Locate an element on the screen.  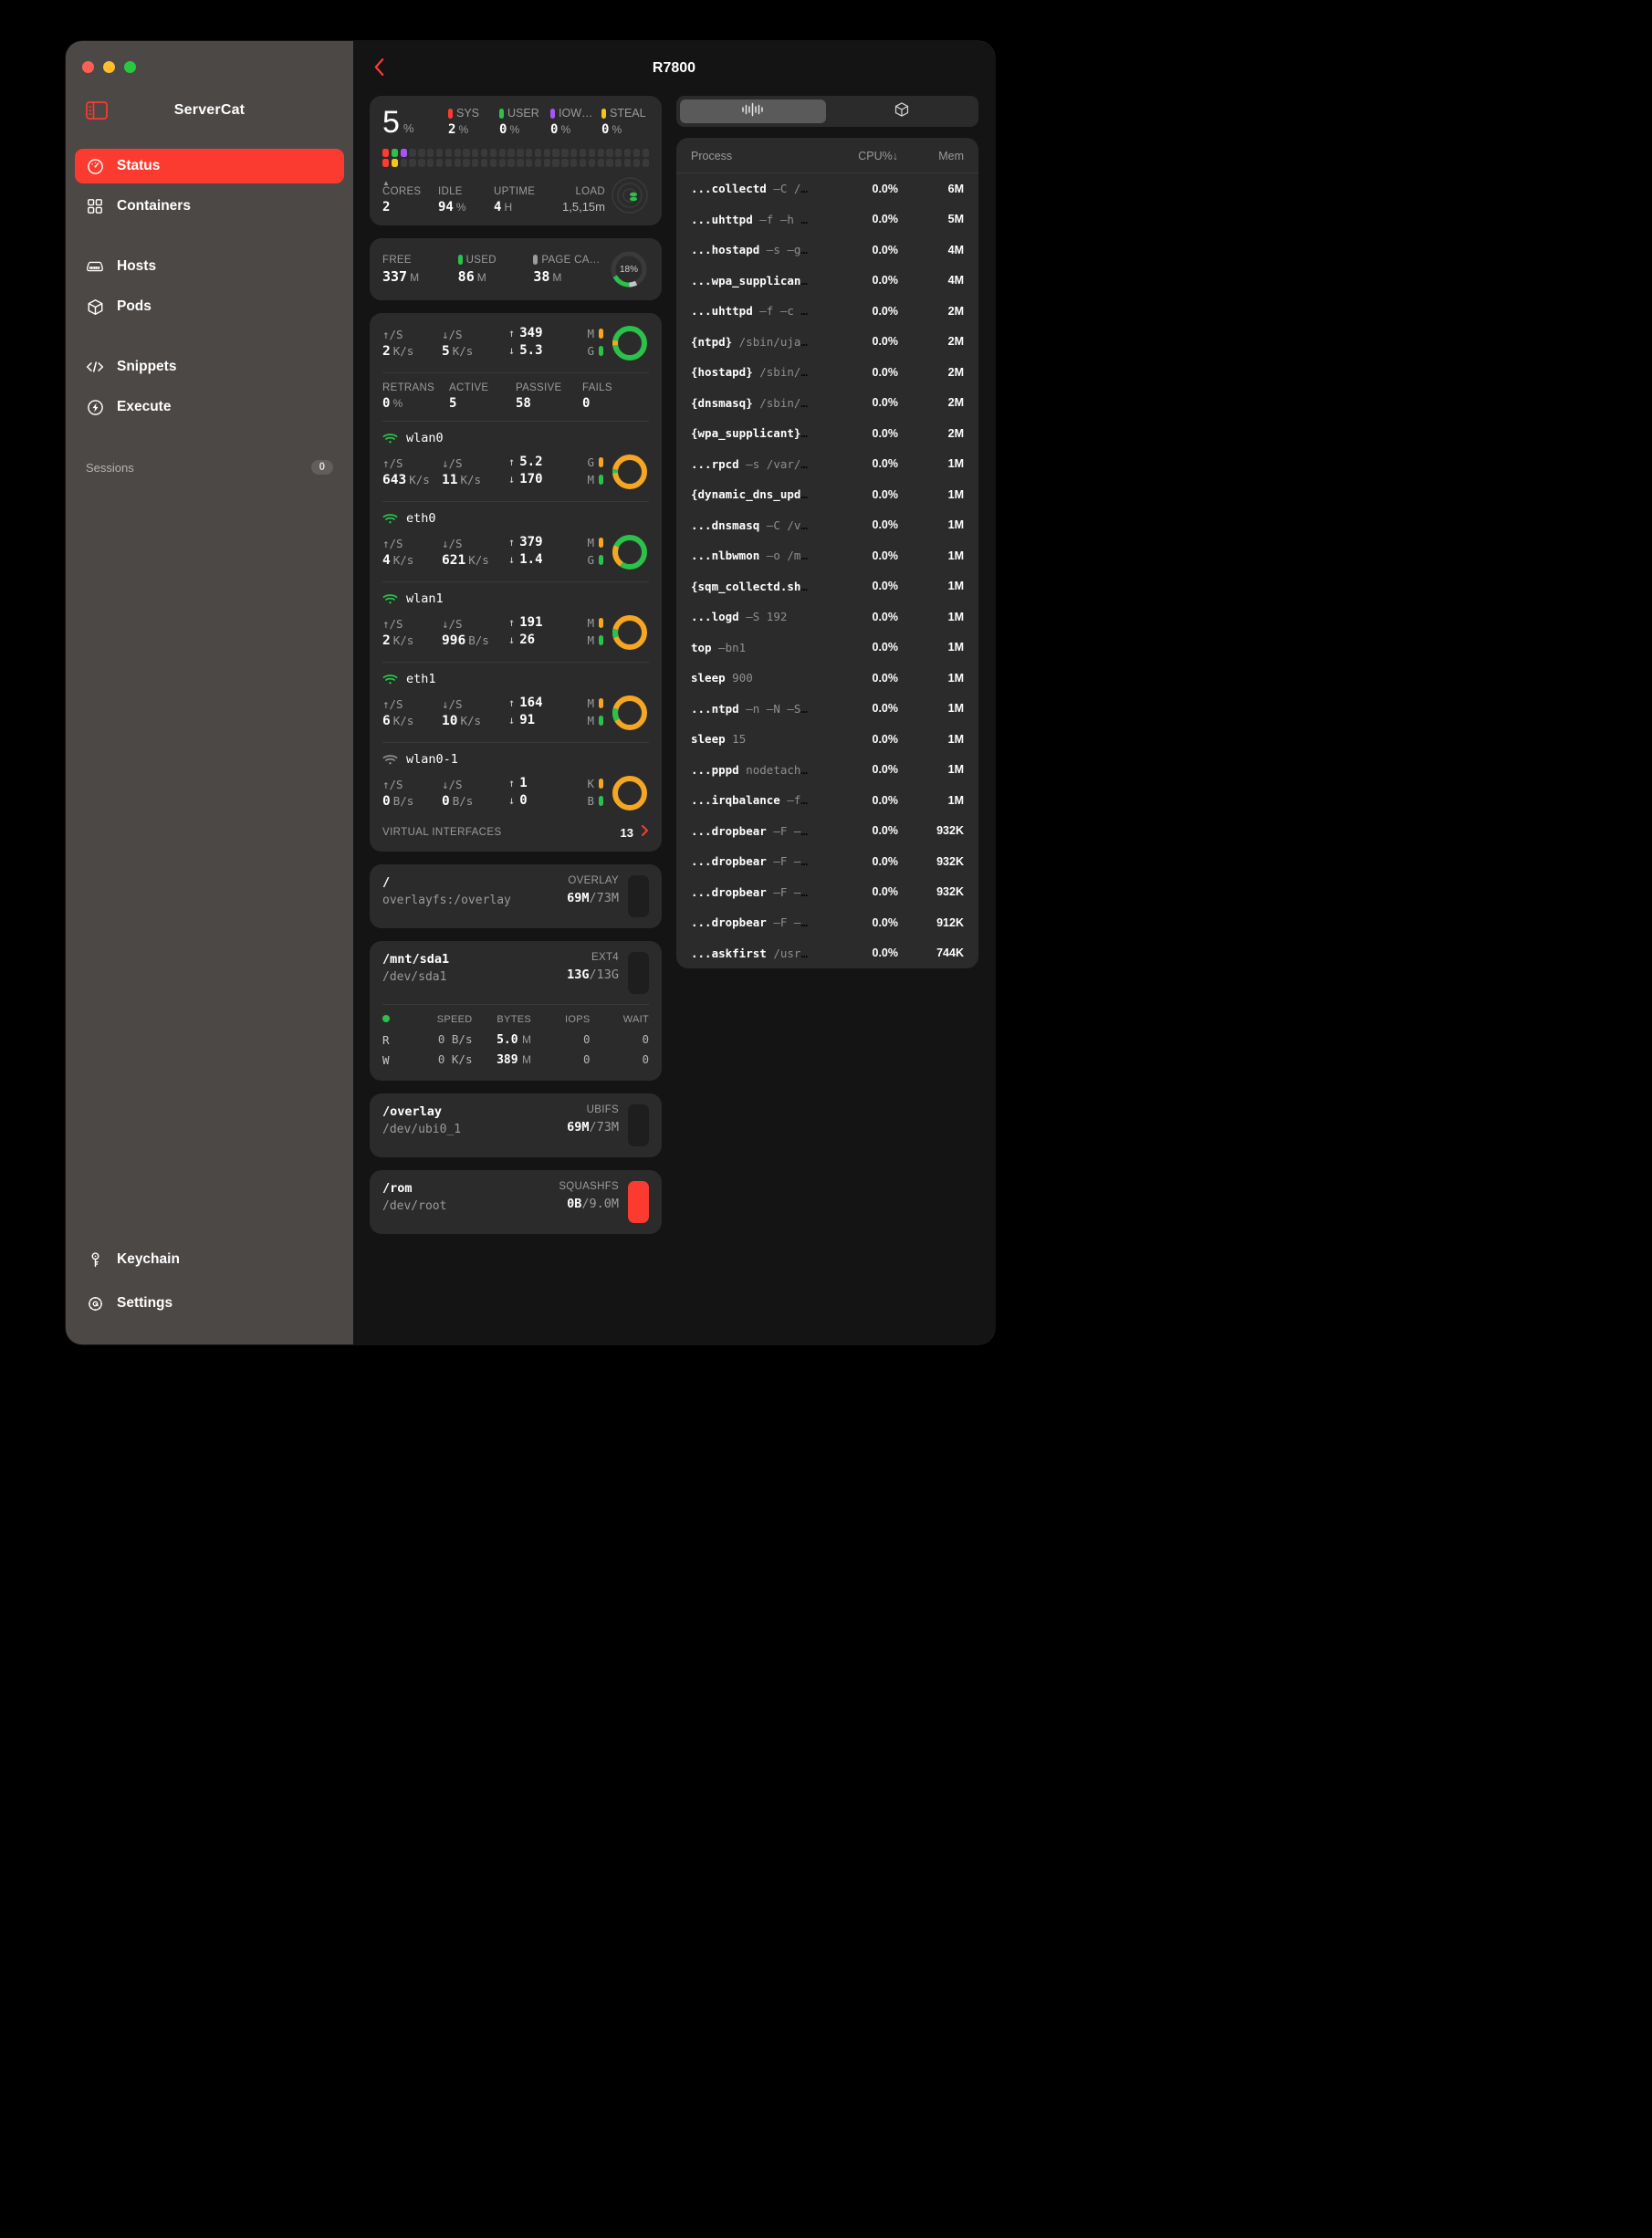
table-row: {sqm_collectd.sh} /bin… 0.0% 1M is located at coordinates (827, 586).